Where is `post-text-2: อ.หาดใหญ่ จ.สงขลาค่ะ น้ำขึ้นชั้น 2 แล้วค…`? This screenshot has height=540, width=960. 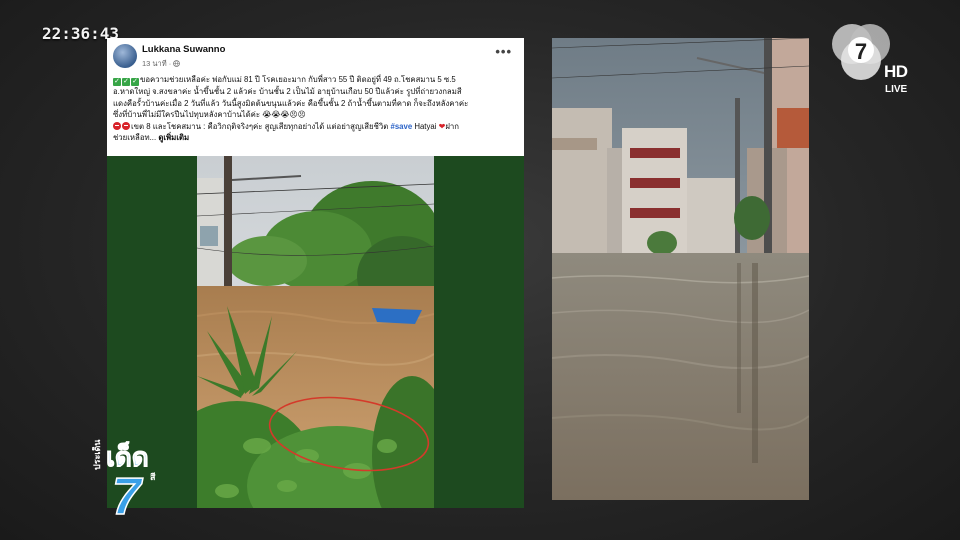 post-text-2: อ.หาดใหญ่ จ.สงขลาค่ะ น้ำขึ้นชั้น 2 แล้วค… is located at coordinates (287, 91).